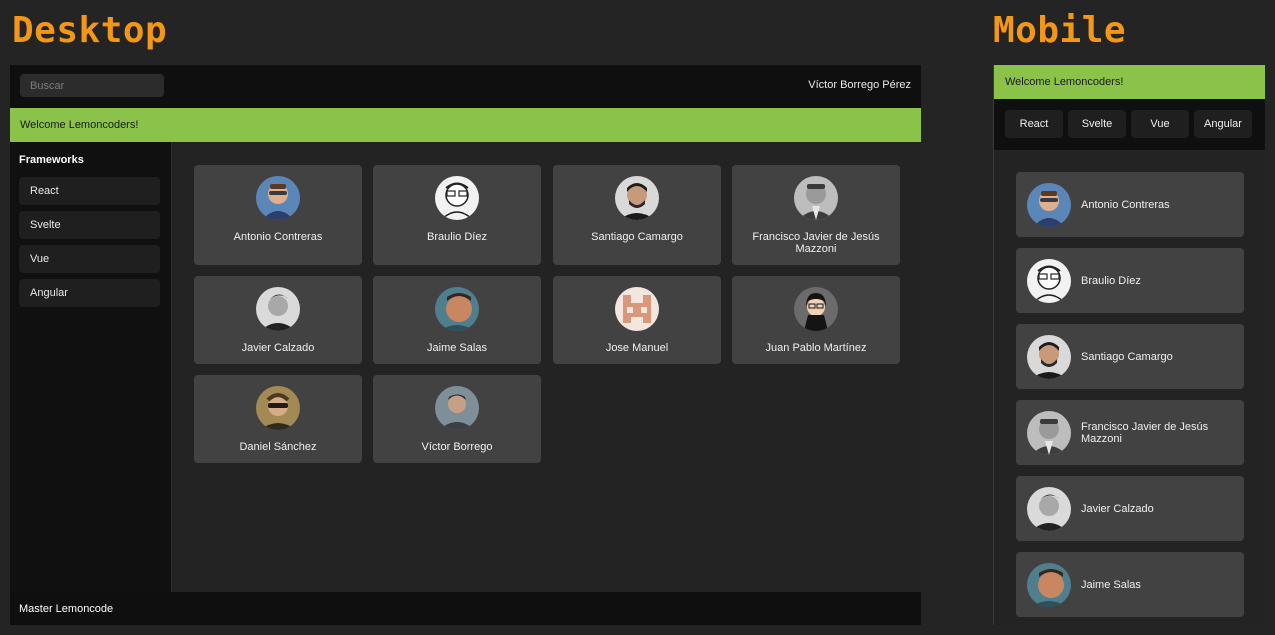  I want to click on member-card: Víctor Borrego, so click(457, 419).